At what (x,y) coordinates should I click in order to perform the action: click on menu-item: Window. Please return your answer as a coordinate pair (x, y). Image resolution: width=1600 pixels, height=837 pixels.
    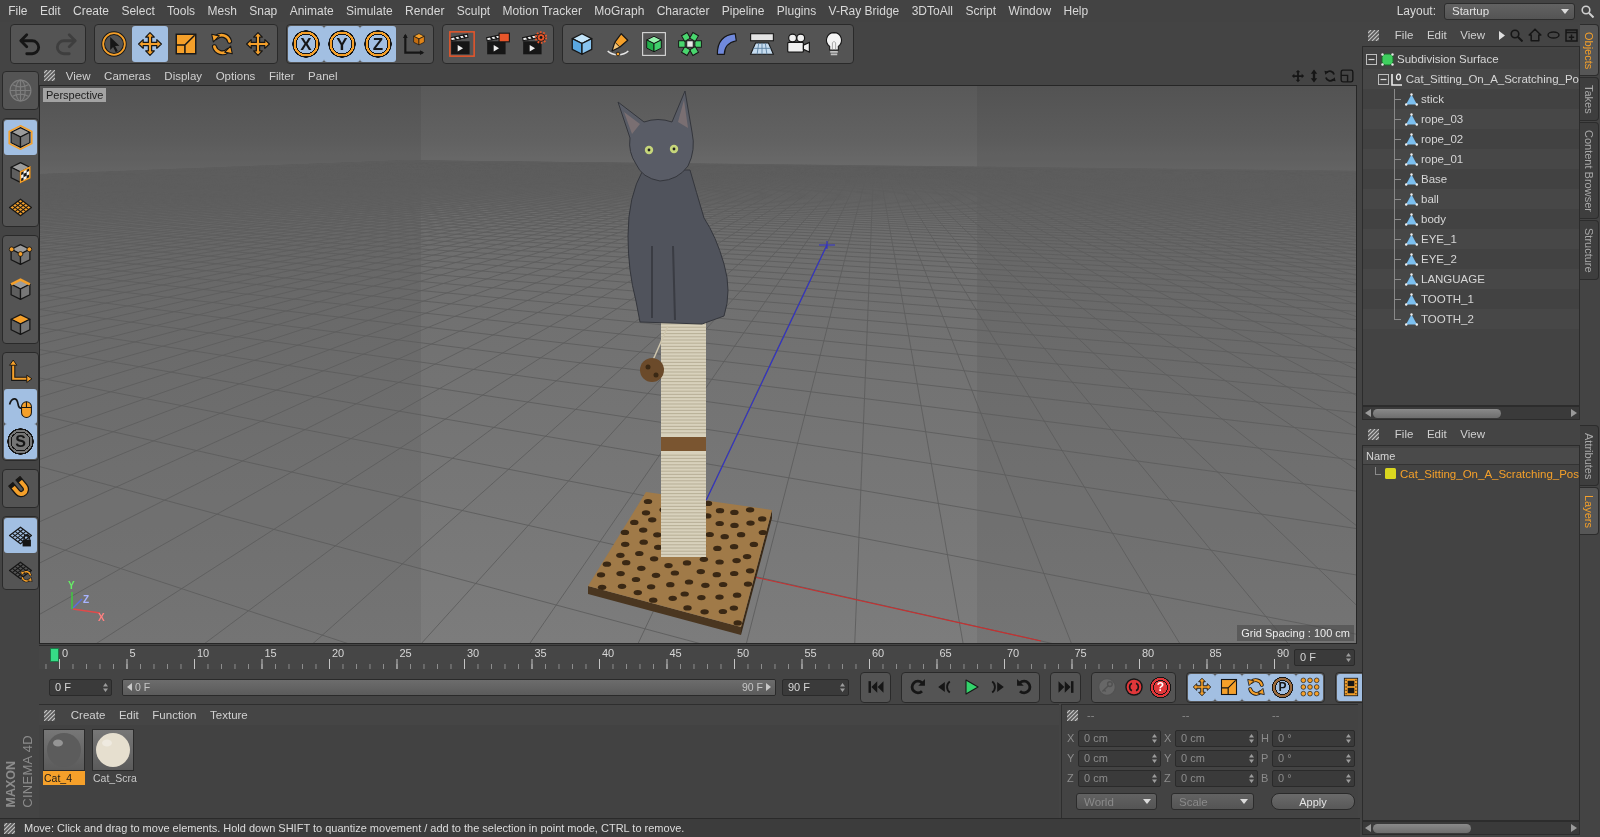
    Looking at the image, I should click on (1030, 11).